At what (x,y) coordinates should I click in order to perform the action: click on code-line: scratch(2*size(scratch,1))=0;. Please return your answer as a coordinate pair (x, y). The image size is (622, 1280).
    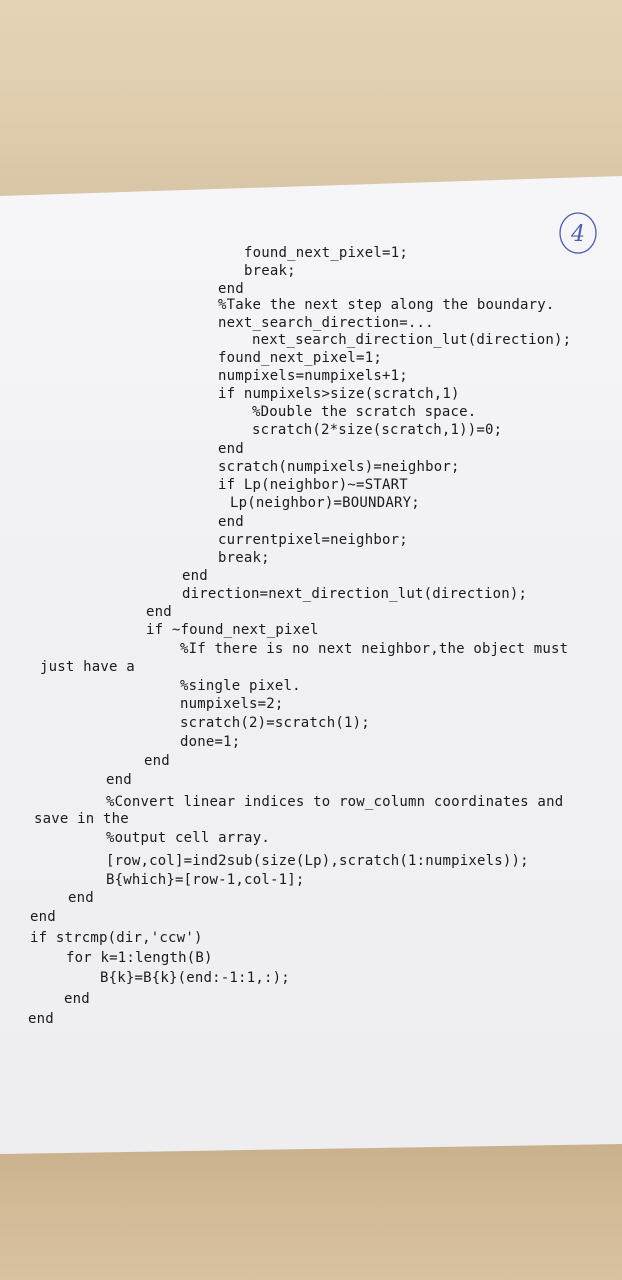
    Looking at the image, I should click on (377, 430).